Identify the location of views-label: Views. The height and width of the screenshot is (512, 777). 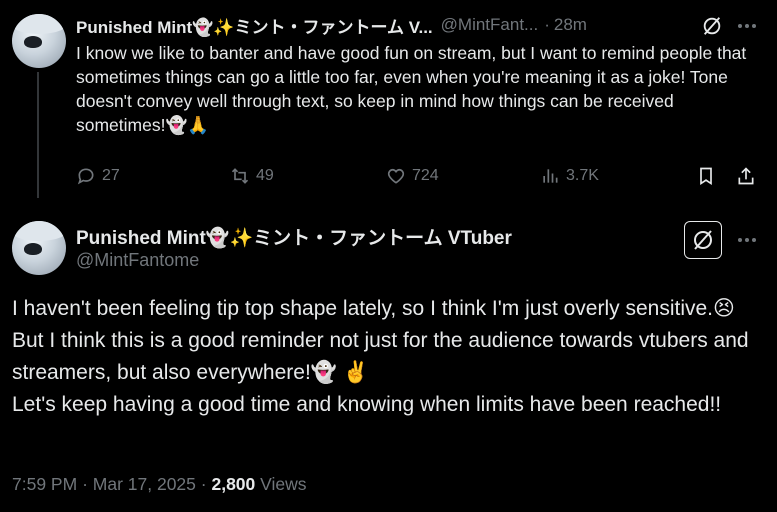
(283, 484).